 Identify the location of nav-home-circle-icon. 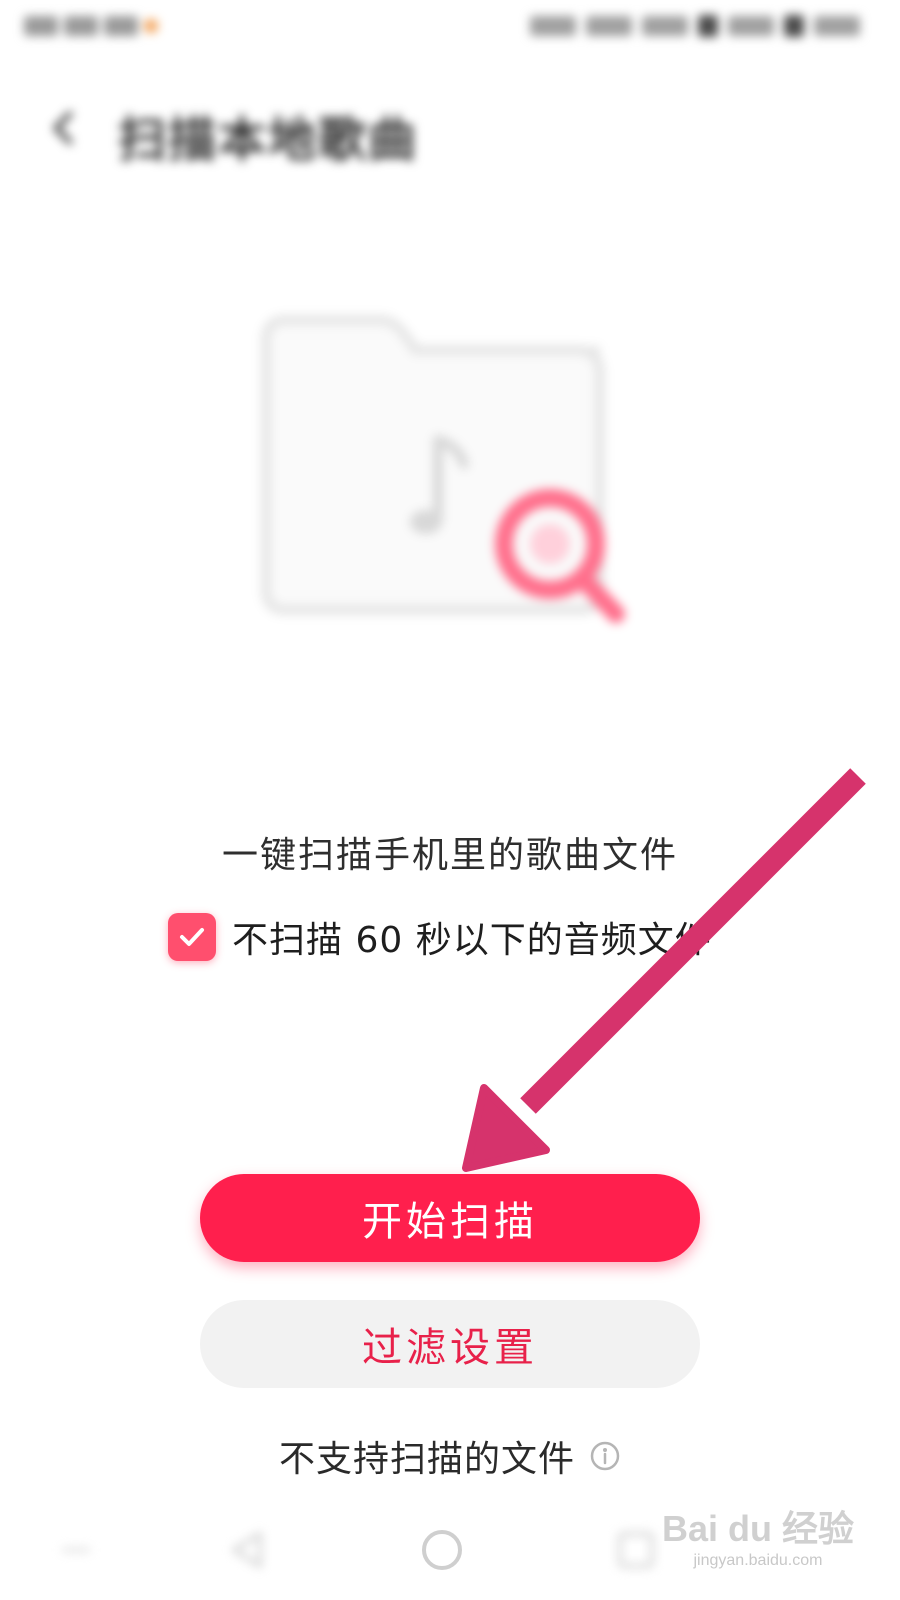
(442, 1550).